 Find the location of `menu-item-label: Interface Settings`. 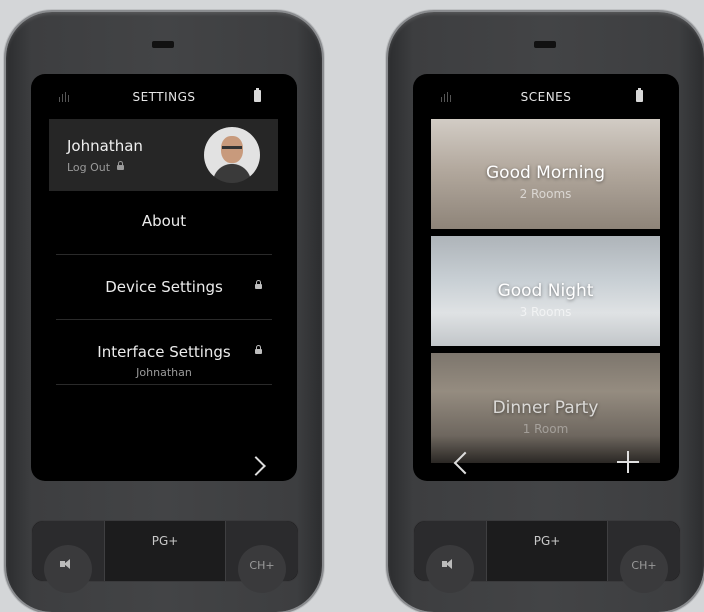

menu-item-label: Interface Settings is located at coordinates (164, 352).